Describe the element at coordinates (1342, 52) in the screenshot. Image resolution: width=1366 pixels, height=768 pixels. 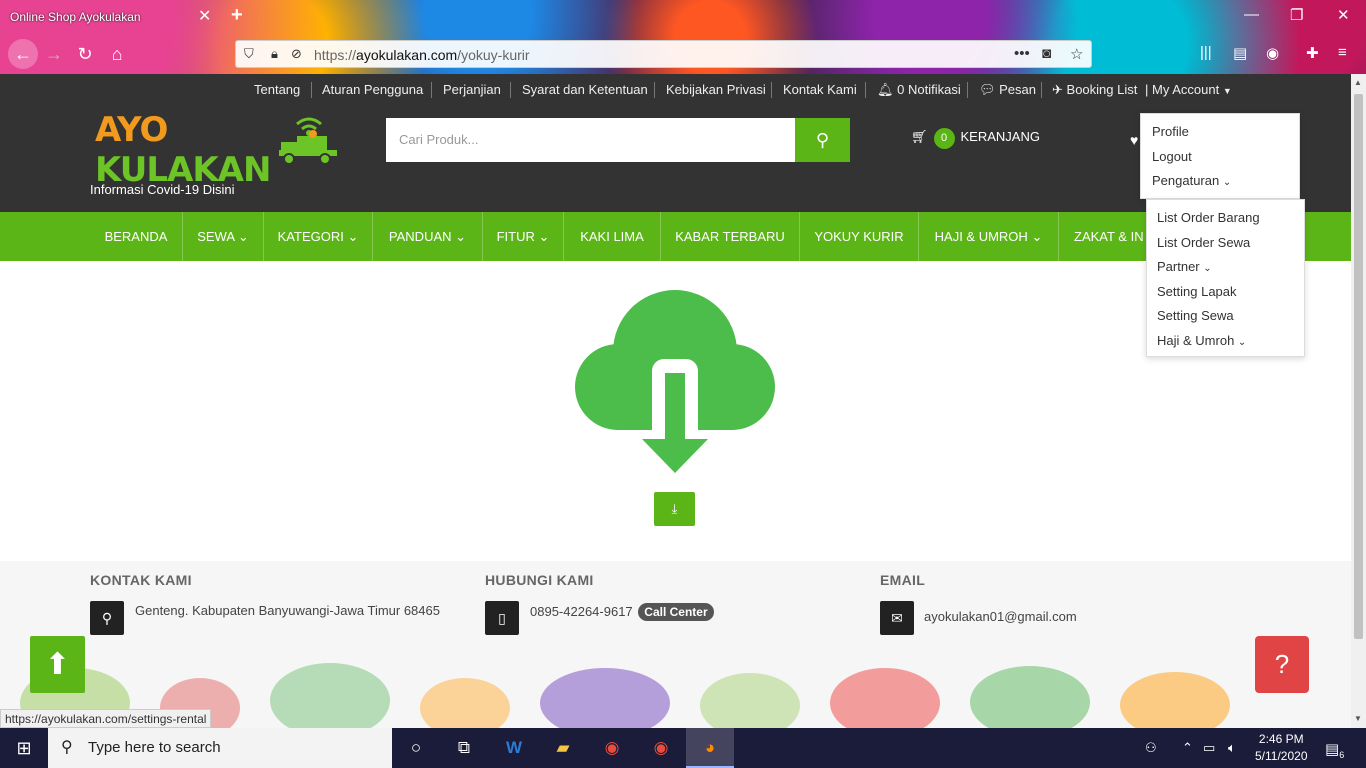
I see `menu-icon: ≡` at that location.